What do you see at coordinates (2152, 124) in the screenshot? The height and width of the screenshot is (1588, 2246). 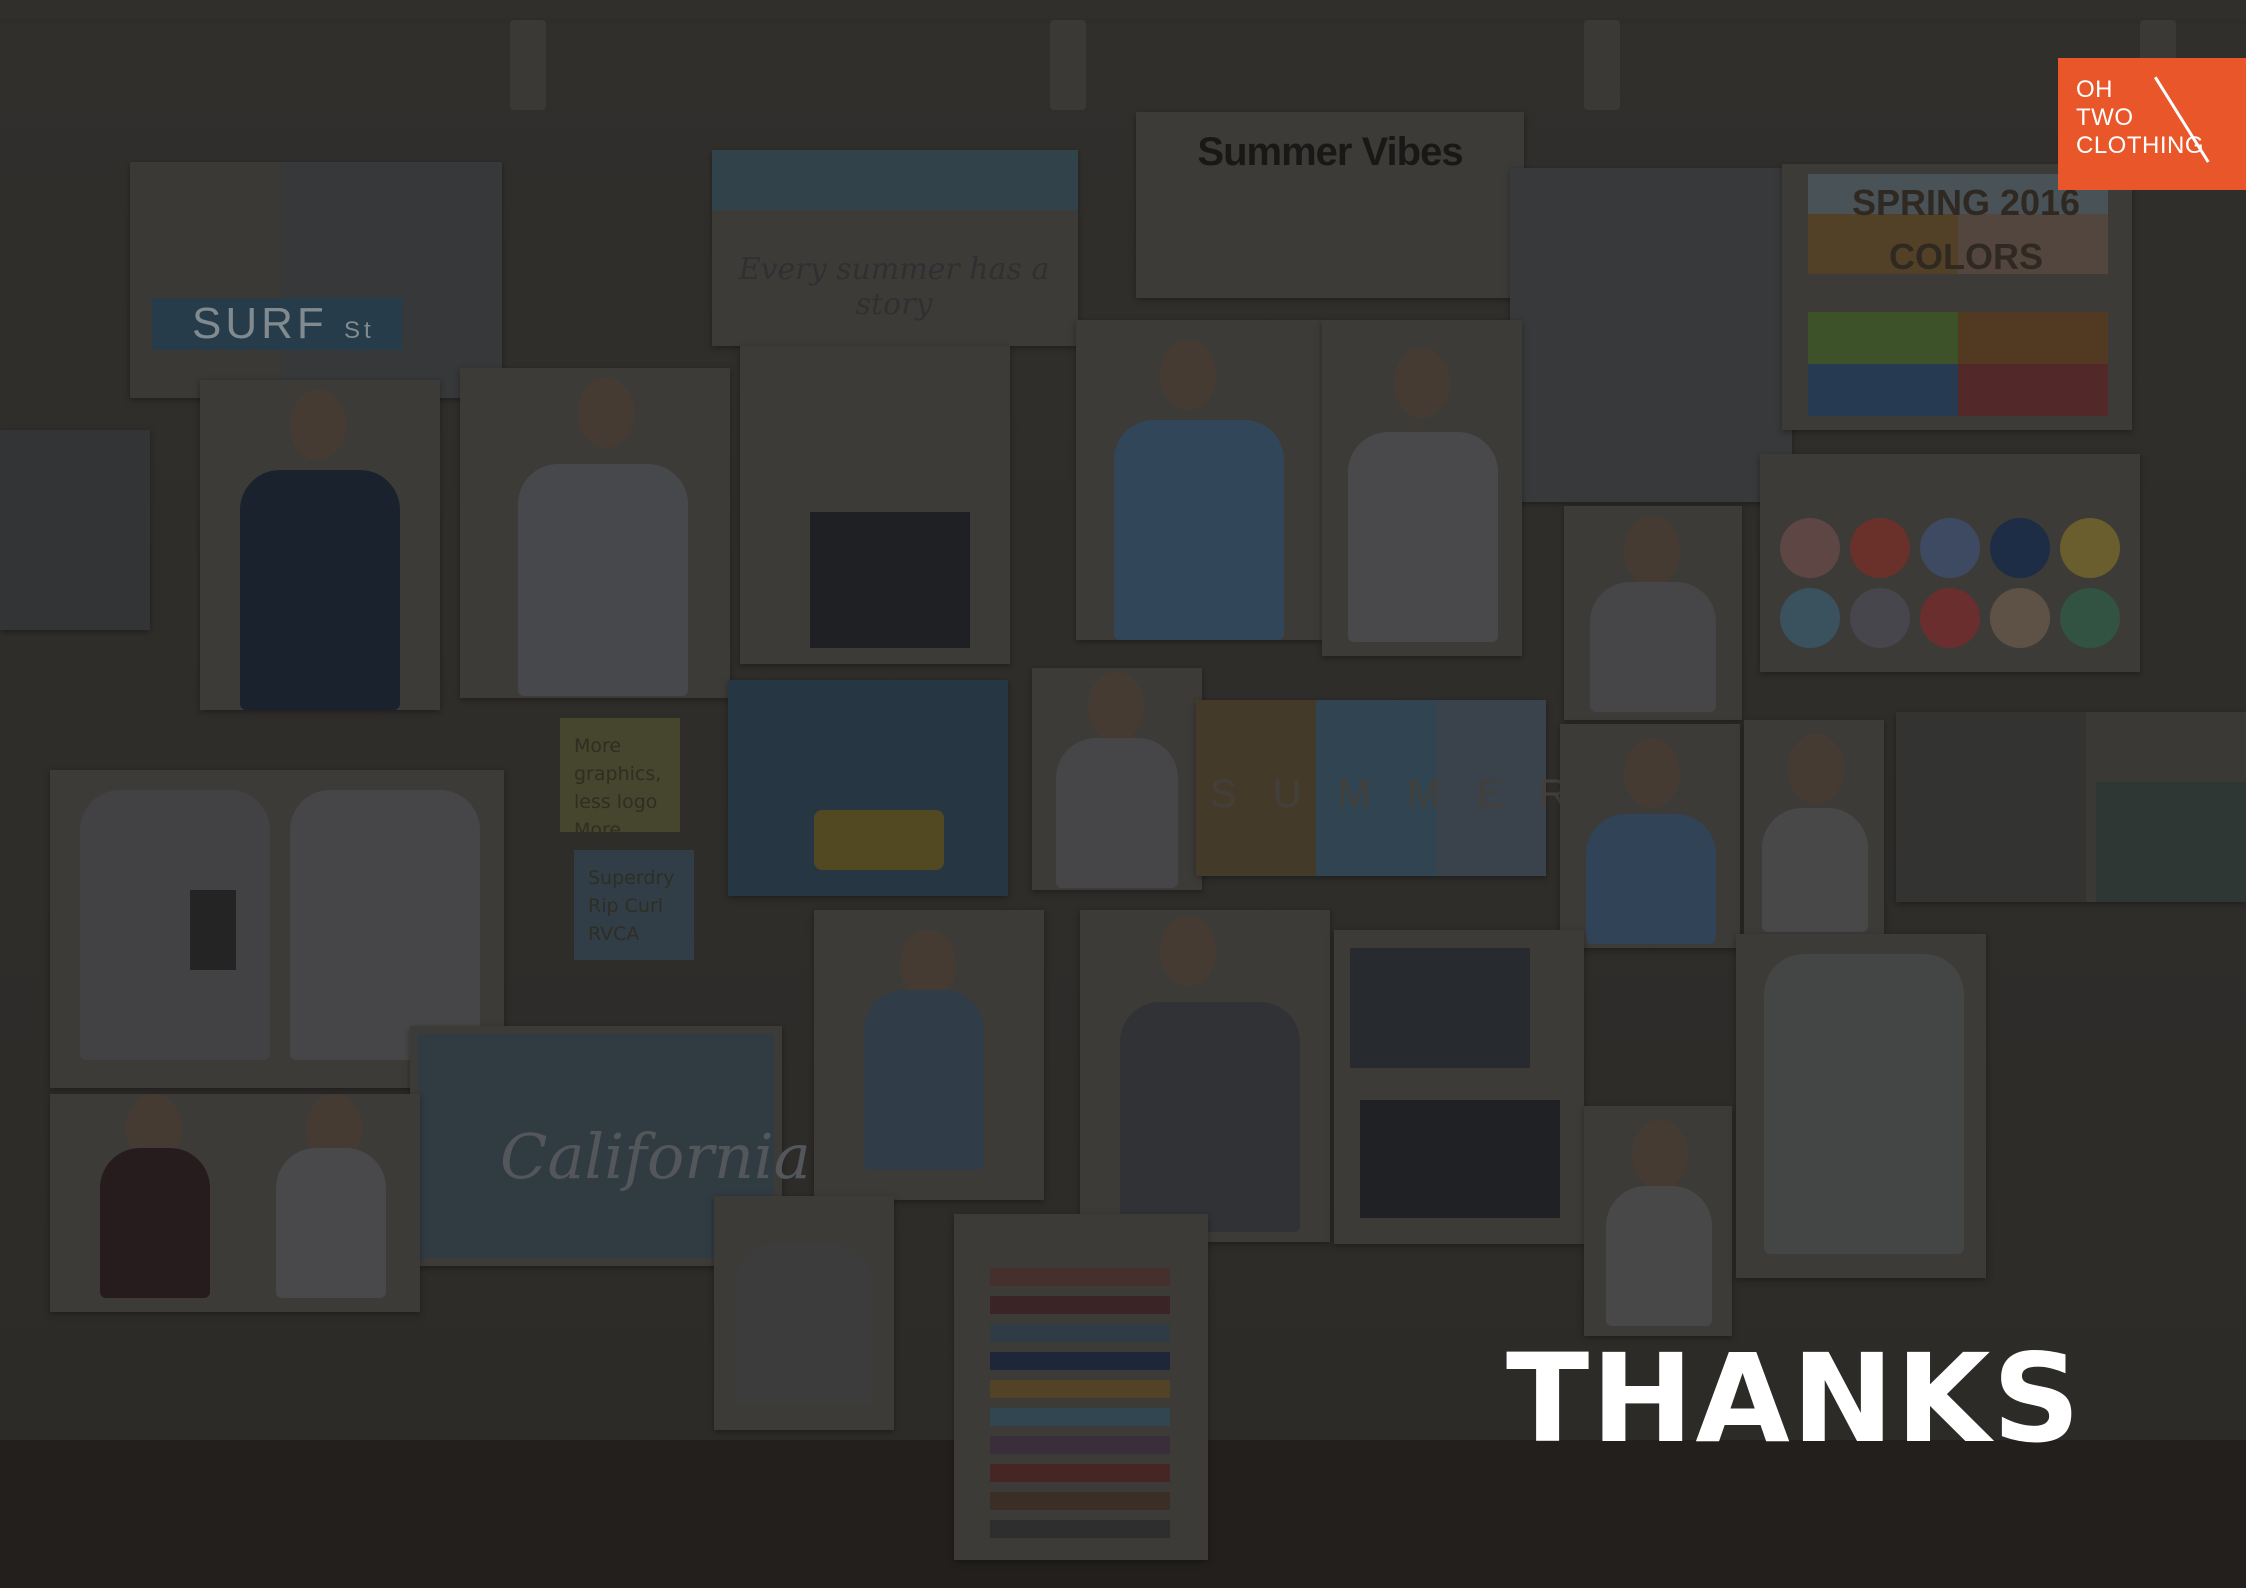 I see `oh-two-clothing-logo: OH TWO CLOTHING` at bounding box center [2152, 124].